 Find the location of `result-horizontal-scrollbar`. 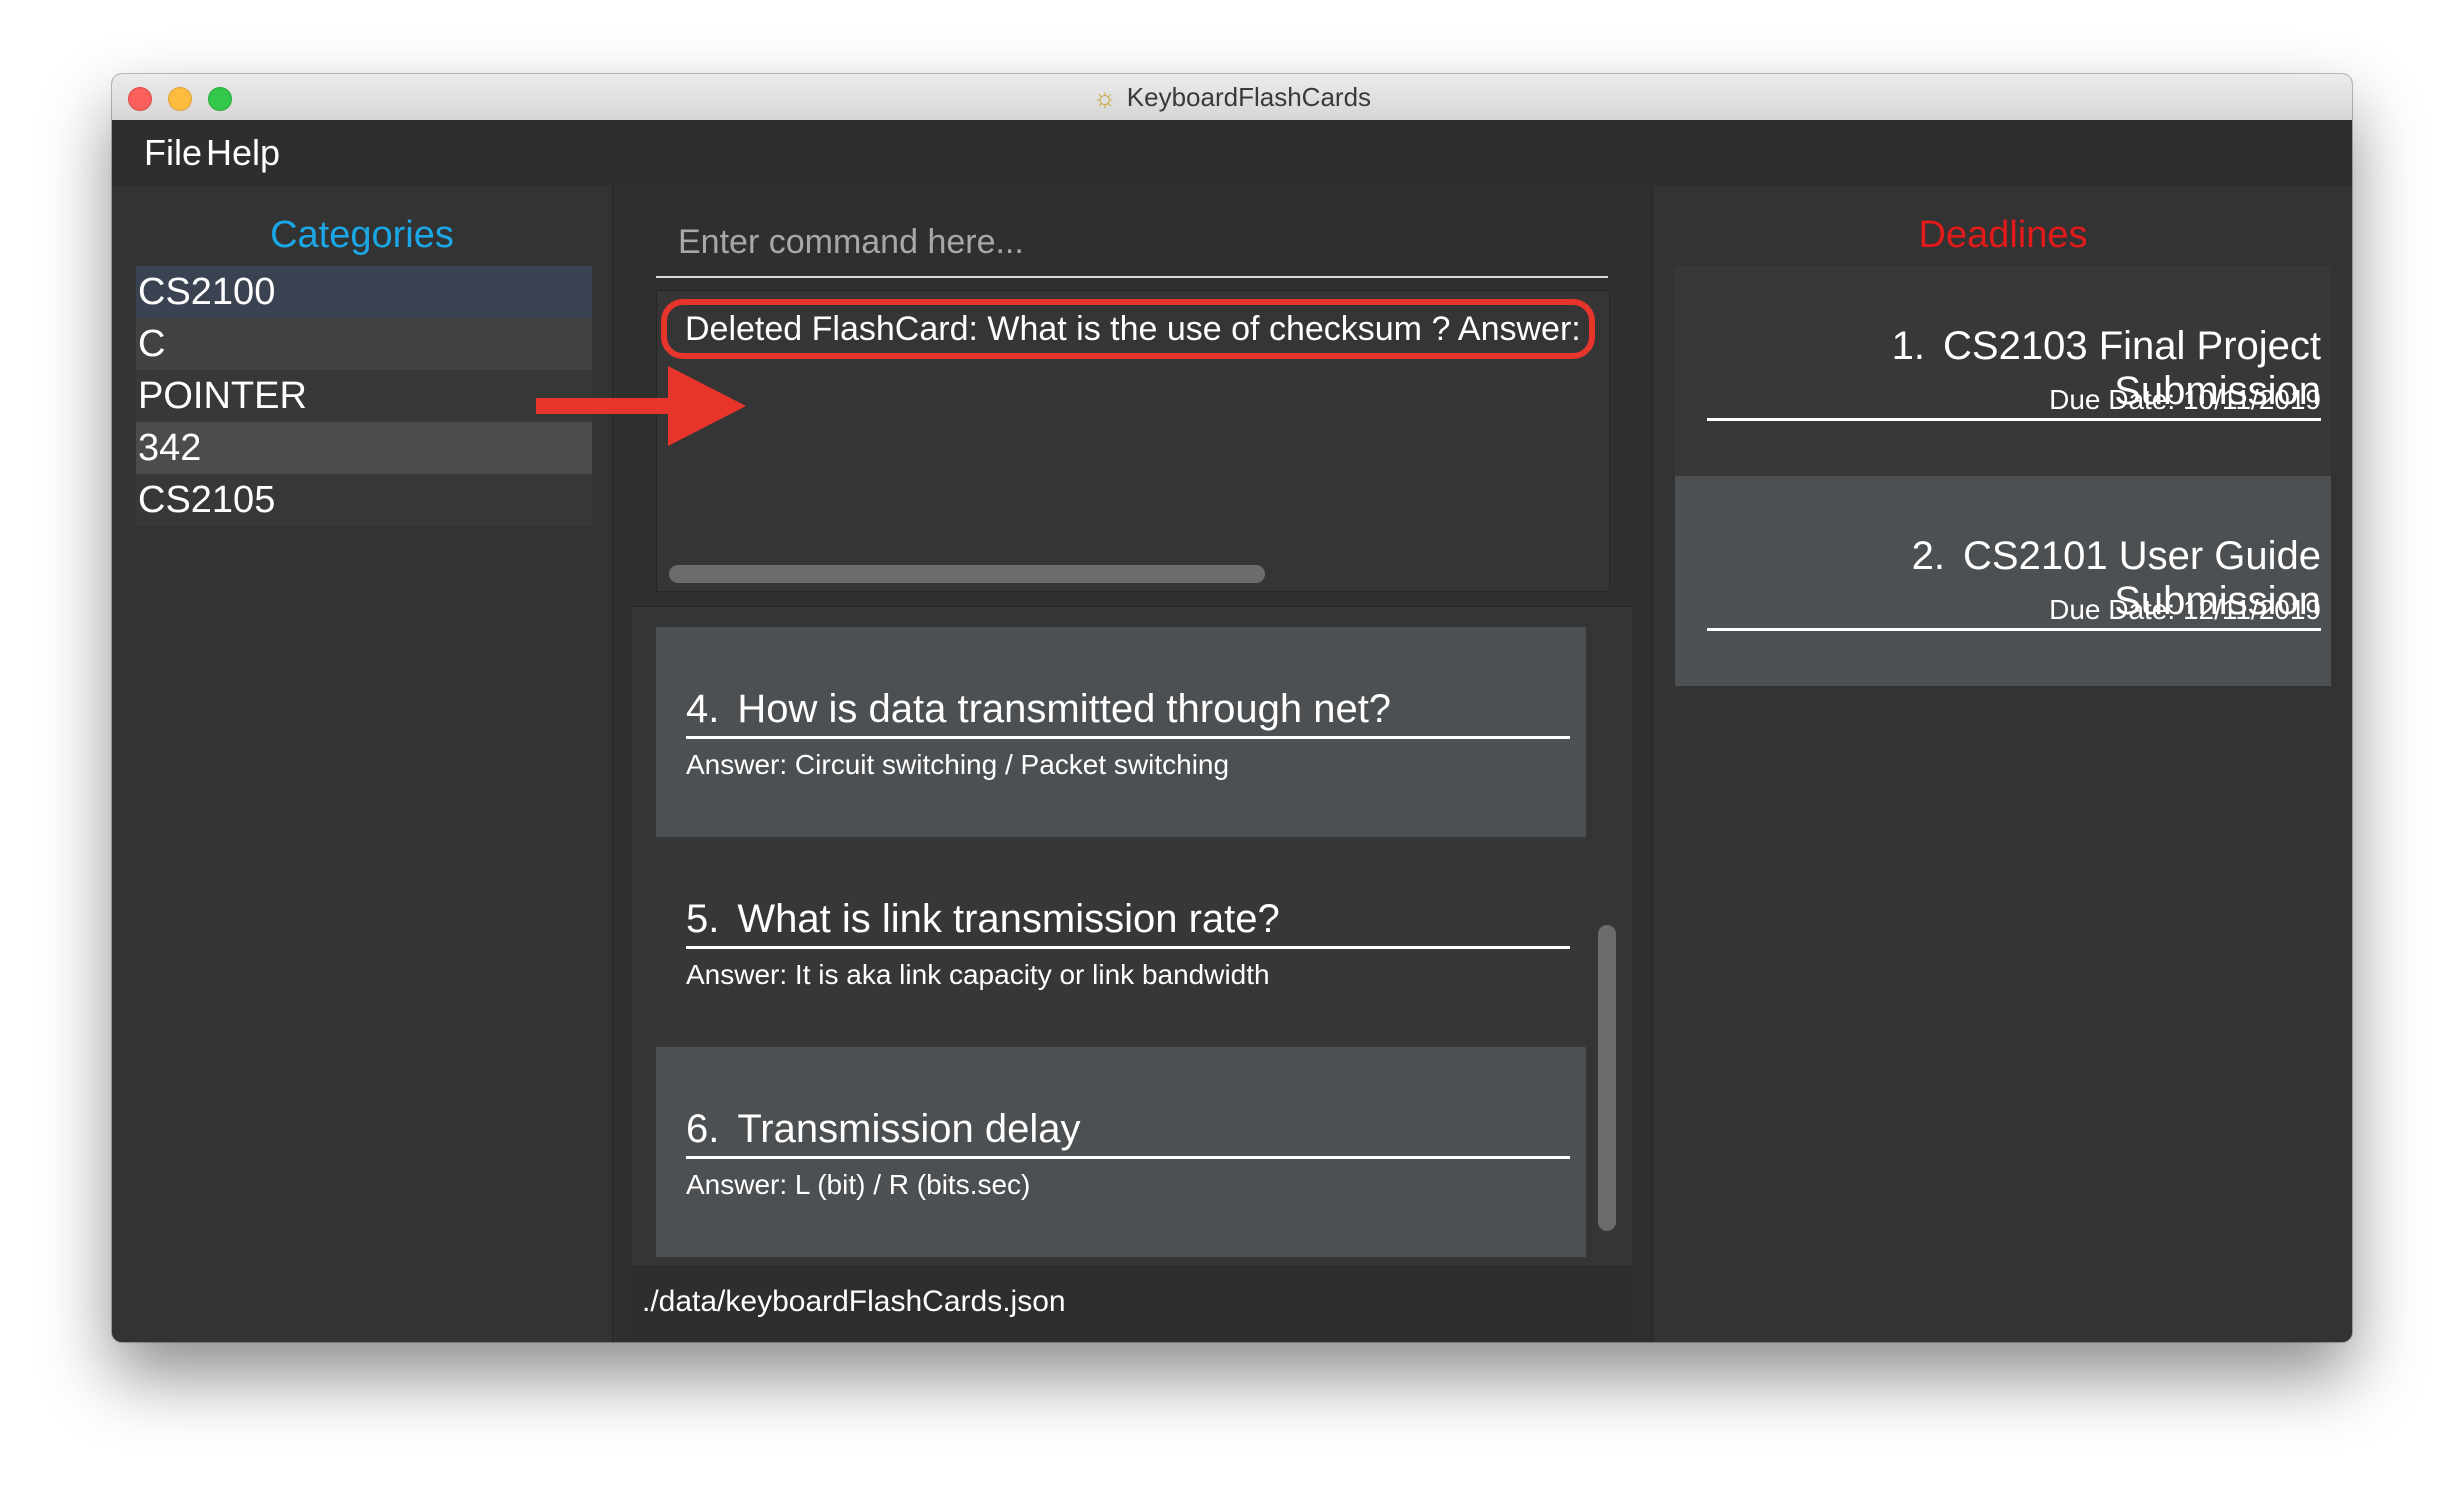

result-horizontal-scrollbar is located at coordinates (967, 574).